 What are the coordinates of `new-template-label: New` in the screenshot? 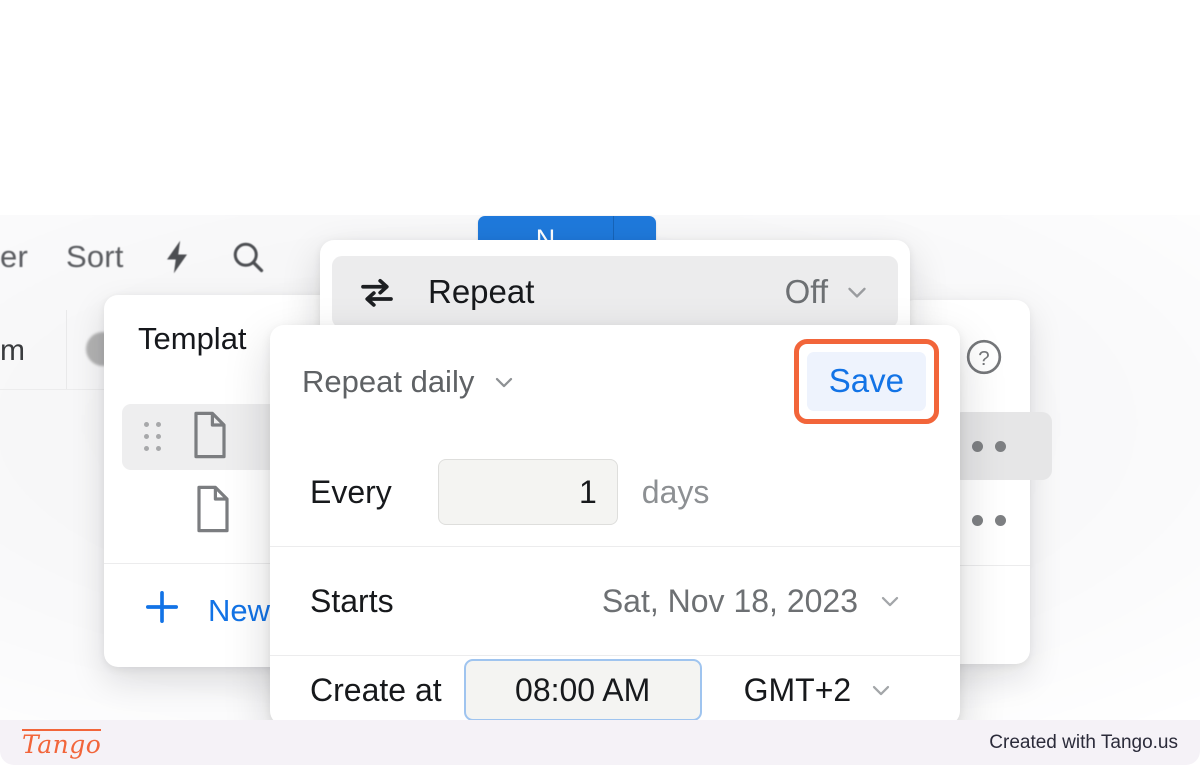 It's located at (239, 610).